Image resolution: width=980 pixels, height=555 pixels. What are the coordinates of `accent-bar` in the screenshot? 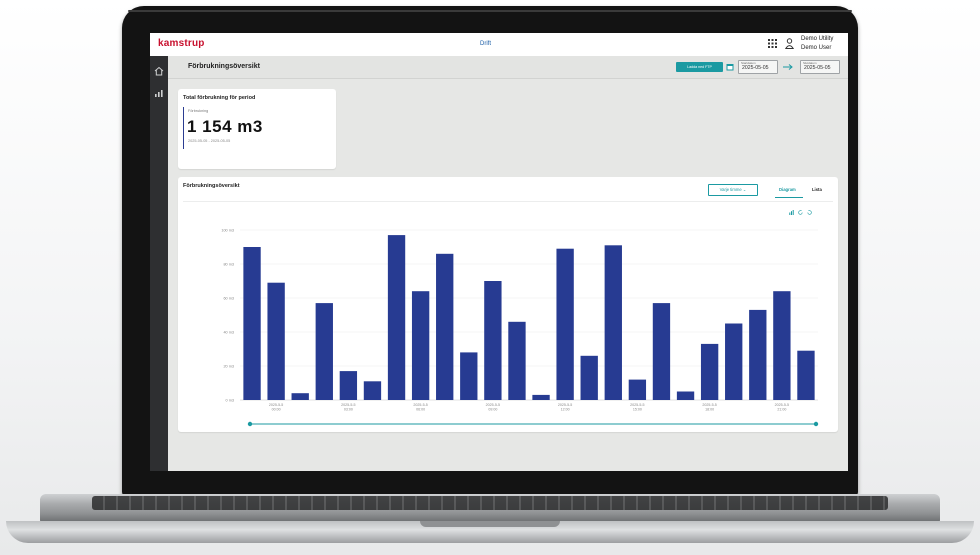 It's located at (183, 128).